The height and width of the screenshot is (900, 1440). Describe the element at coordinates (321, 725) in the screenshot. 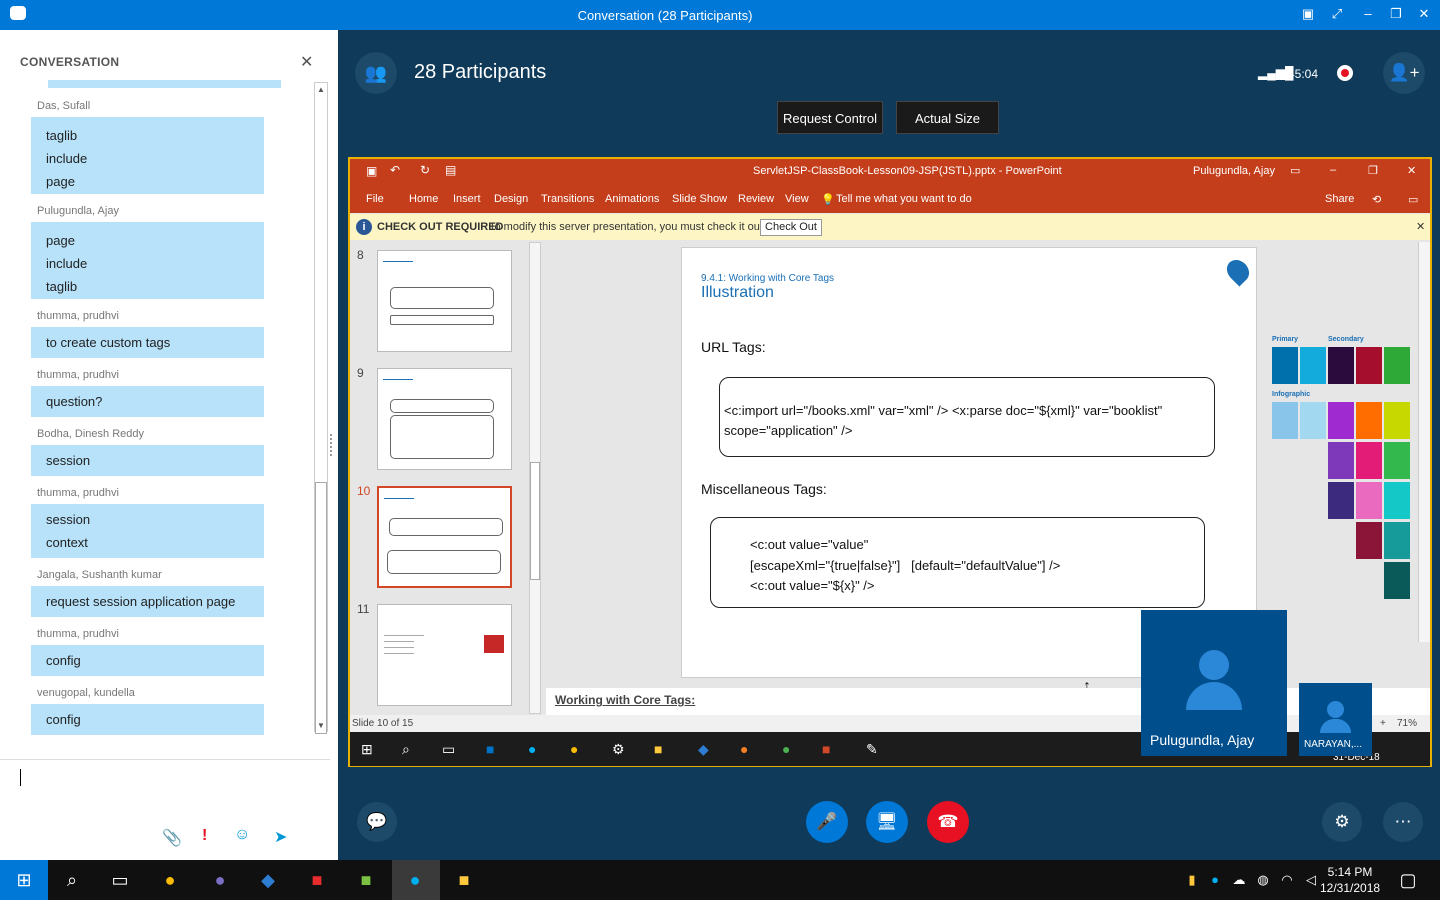

I see `scroll-down-icon: ▼` at that location.